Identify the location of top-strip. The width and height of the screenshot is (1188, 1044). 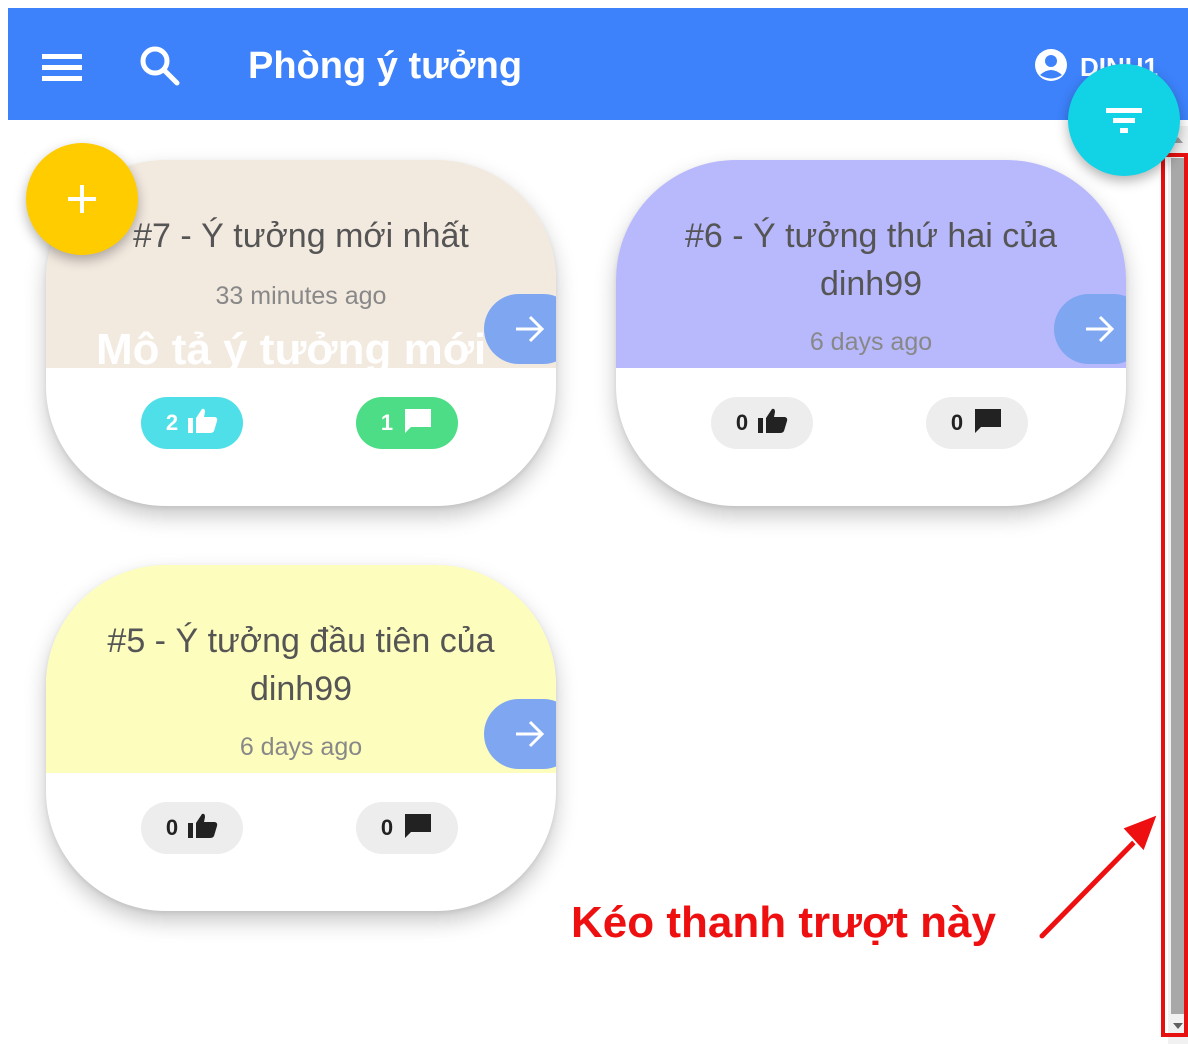
(594, 4).